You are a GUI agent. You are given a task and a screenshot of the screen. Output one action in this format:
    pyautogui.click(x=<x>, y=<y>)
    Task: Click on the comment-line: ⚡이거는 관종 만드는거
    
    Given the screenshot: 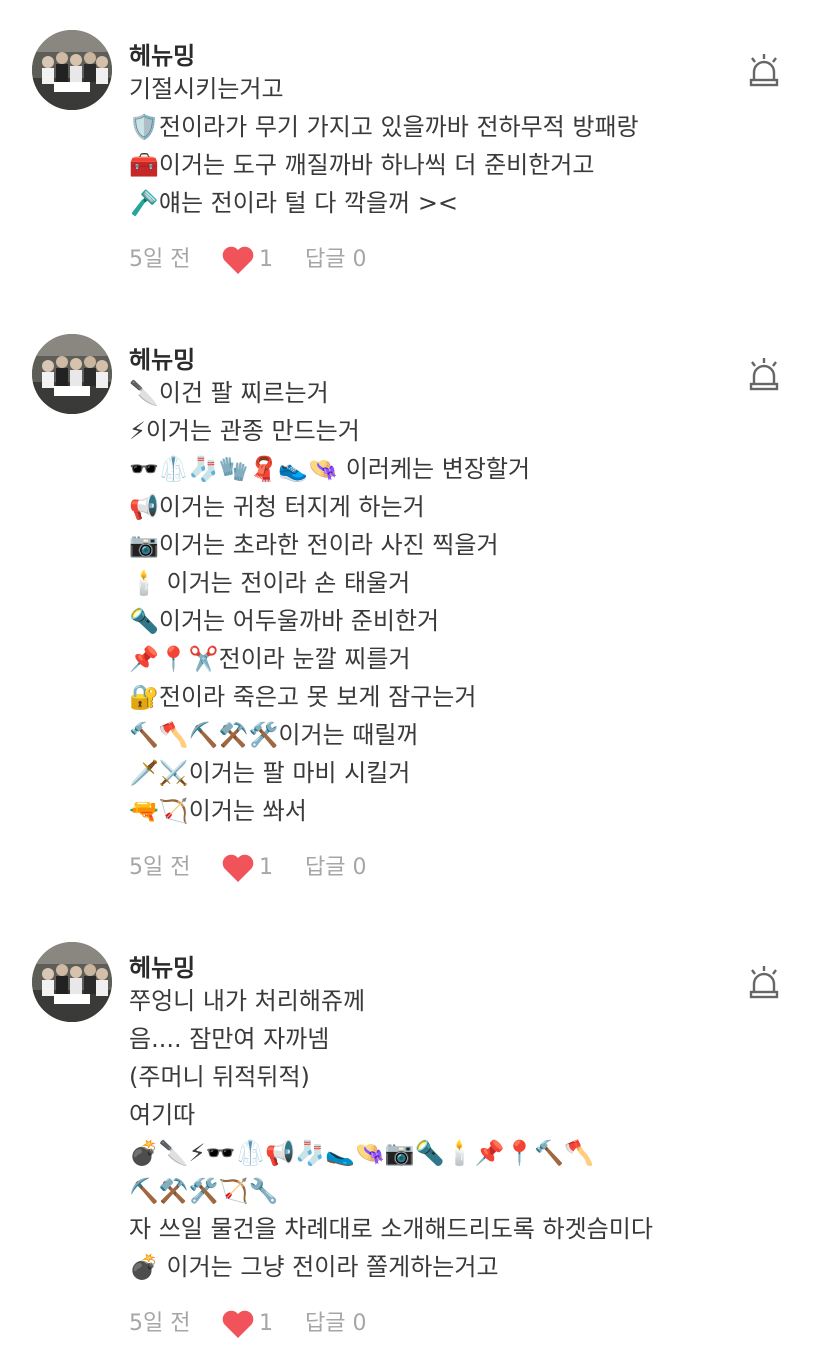 What is the action you would take?
    pyautogui.click(x=244, y=431)
    